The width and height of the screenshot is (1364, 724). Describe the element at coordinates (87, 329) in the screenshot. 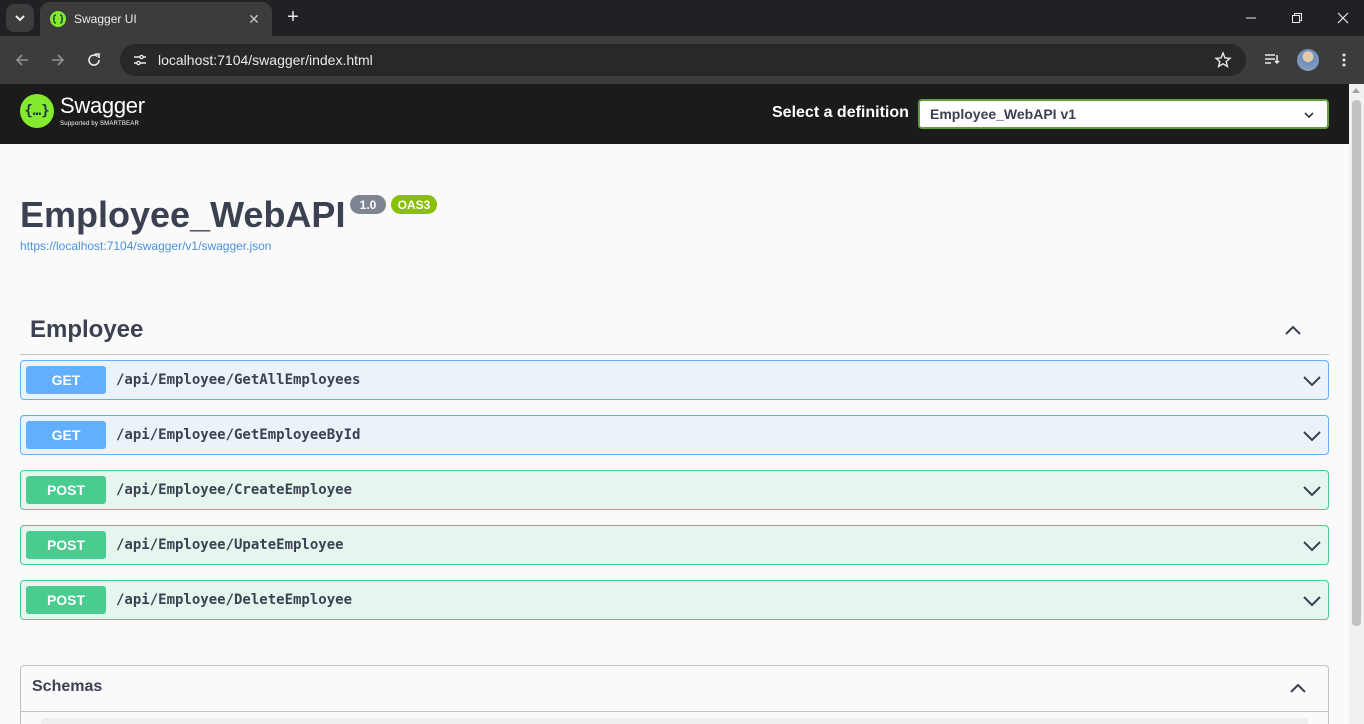

I see `tag-name: Employee` at that location.